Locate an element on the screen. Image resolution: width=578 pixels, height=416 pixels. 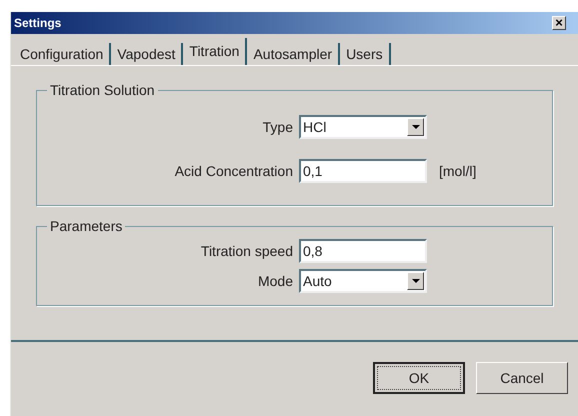
group-title: Titration Solution is located at coordinates (102, 90).